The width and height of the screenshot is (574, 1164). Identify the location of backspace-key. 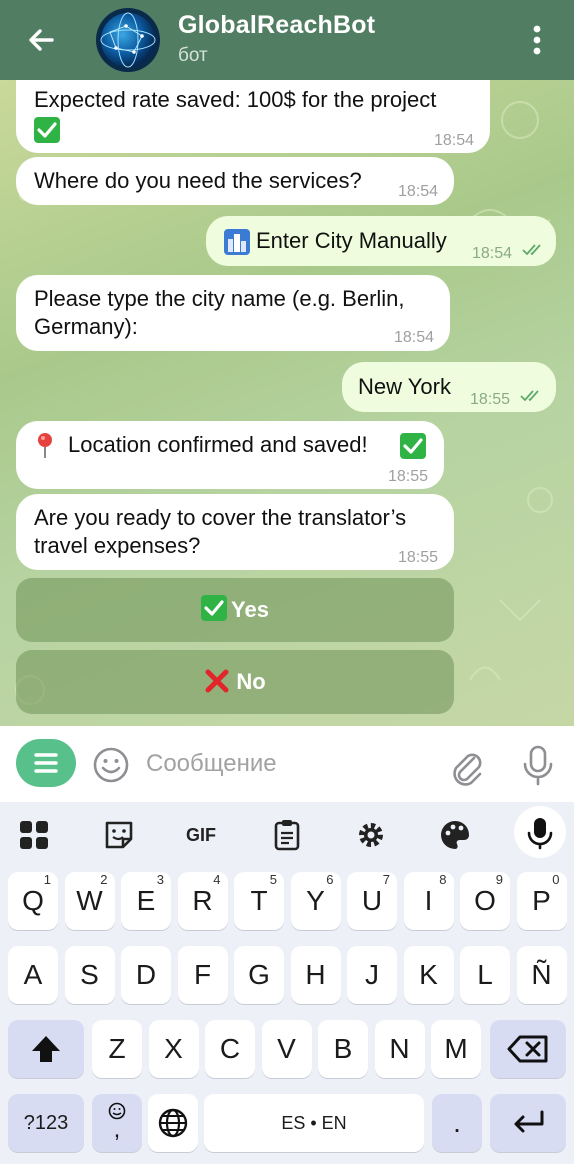
(528, 1049).